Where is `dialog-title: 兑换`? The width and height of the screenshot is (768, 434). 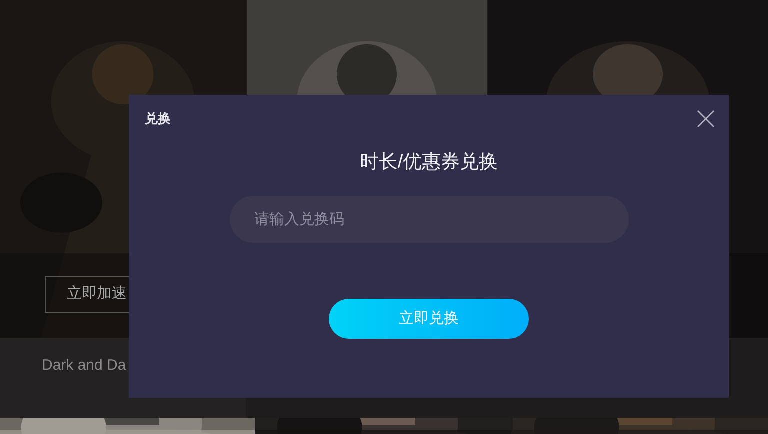
dialog-title: 兑换 is located at coordinates (158, 119).